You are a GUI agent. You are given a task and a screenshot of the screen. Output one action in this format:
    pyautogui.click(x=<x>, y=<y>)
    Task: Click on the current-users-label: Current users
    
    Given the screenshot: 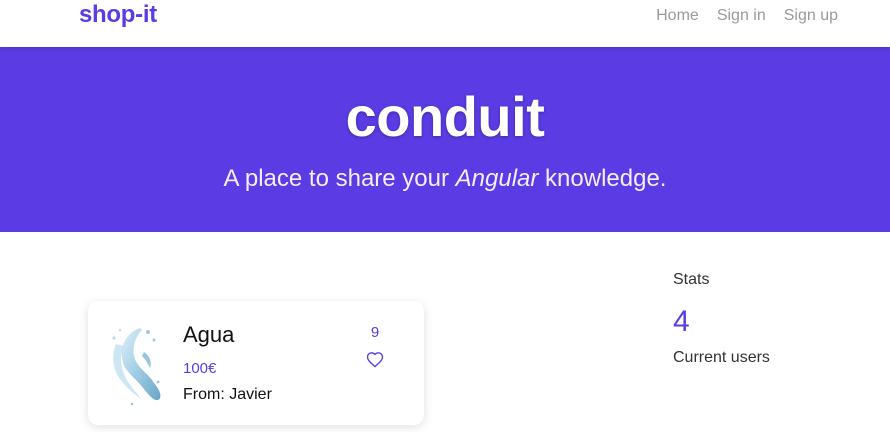 What is the action you would take?
    pyautogui.click(x=721, y=357)
    